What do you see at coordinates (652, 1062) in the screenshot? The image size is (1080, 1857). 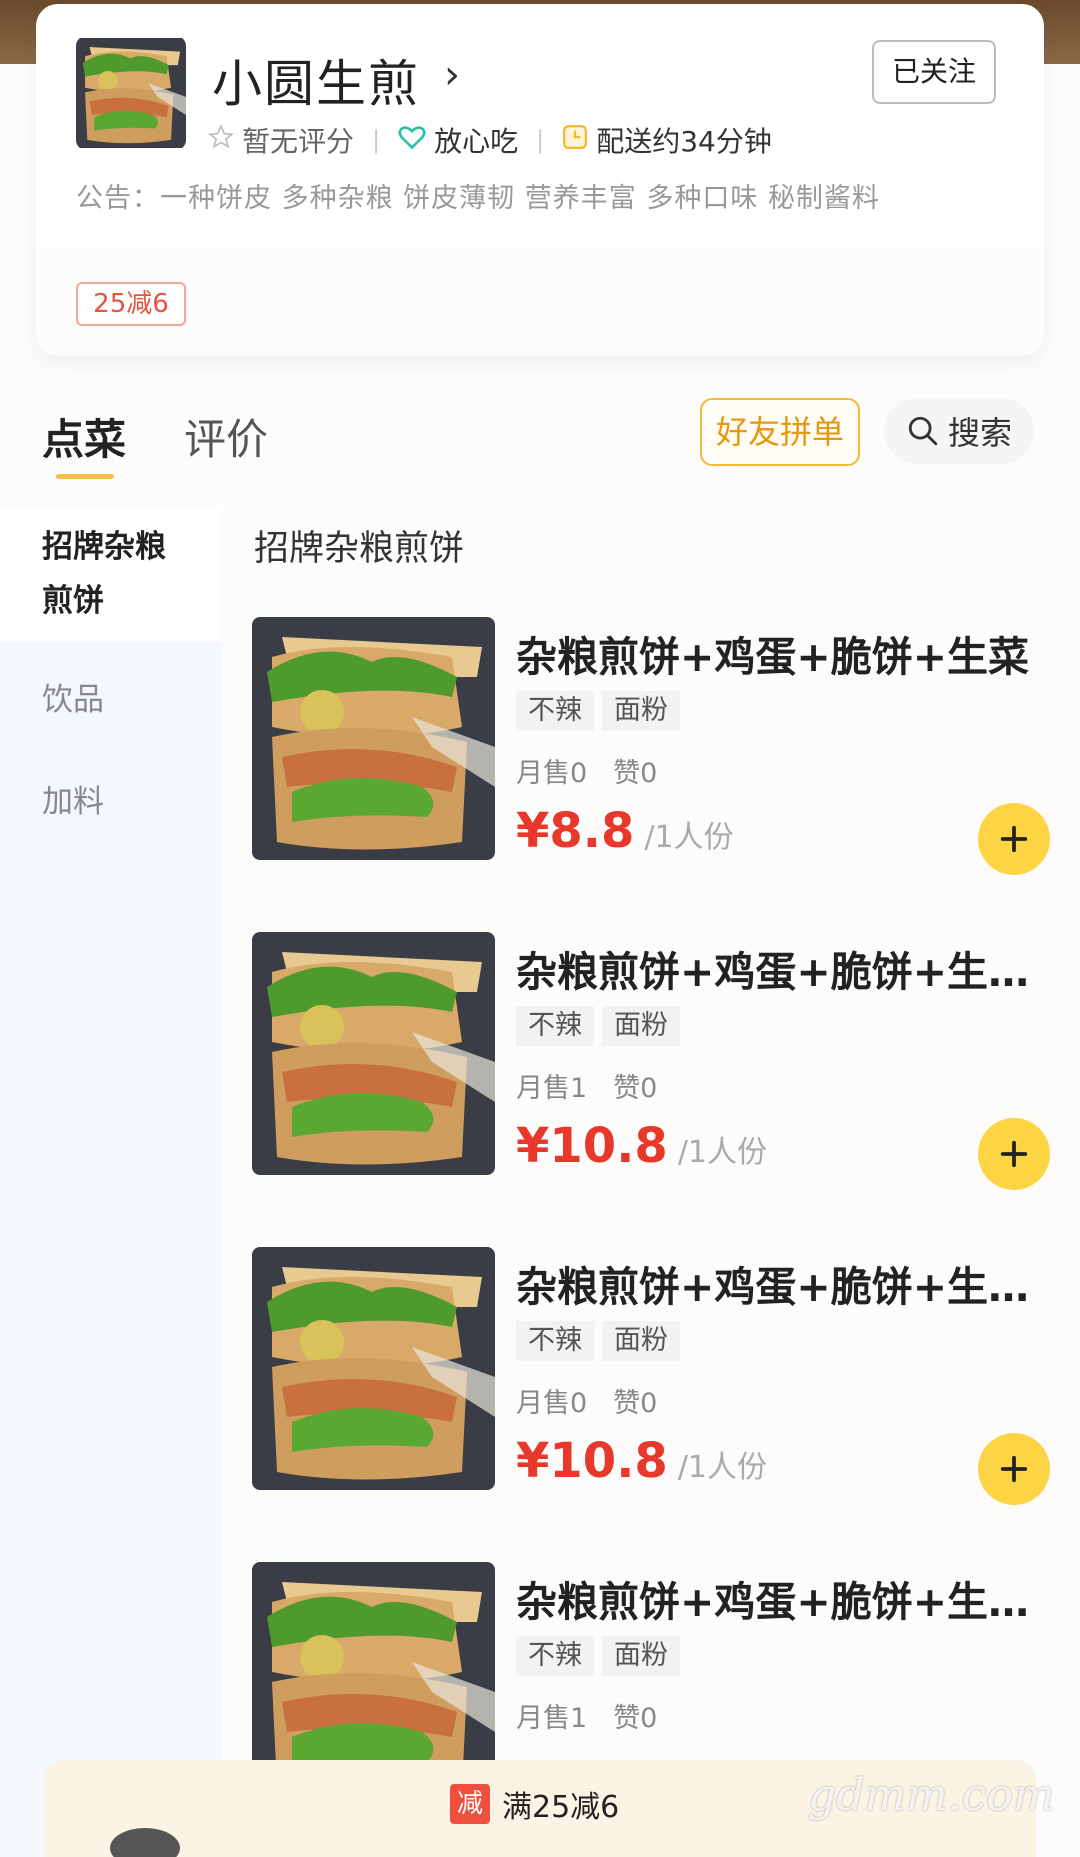 I see `product-item: 杂粮煎饼+鸡蛋+脆饼+生… 不辣 面粉 月售1 赞0 ¥10.8 /1人份` at bounding box center [652, 1062].